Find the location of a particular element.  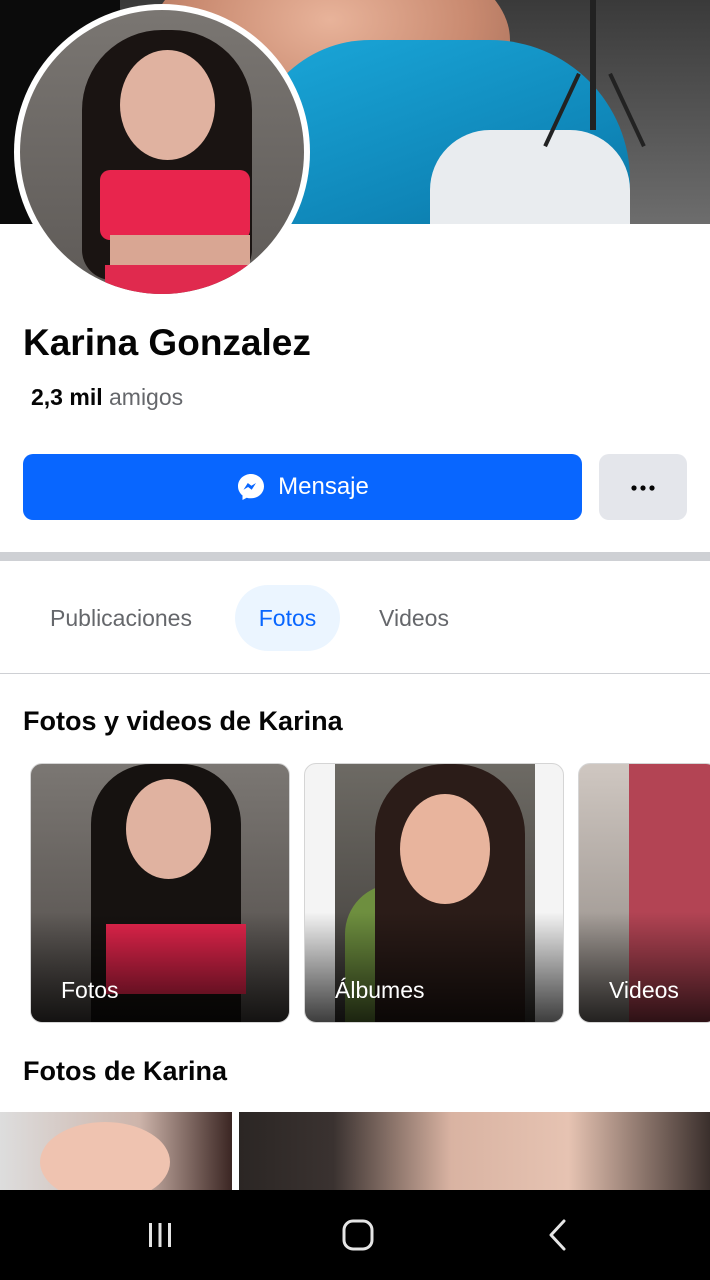

media-card-label: Videos is located at coordinates (644, 967).